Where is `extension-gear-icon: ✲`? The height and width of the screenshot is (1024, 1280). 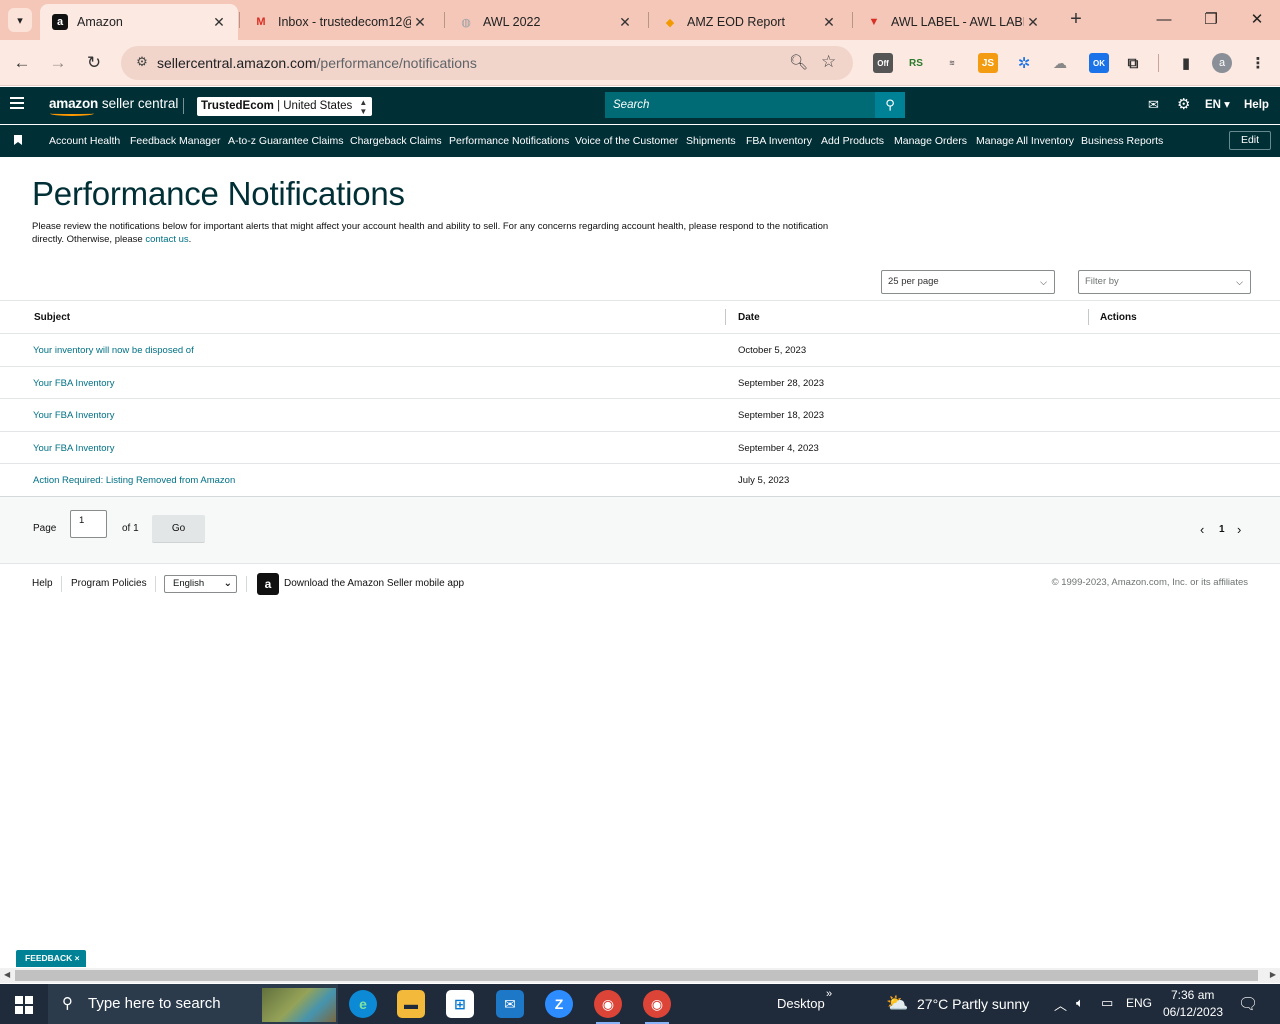 extension-gear-icon: ✲ is located at coordinates (1024, 63).